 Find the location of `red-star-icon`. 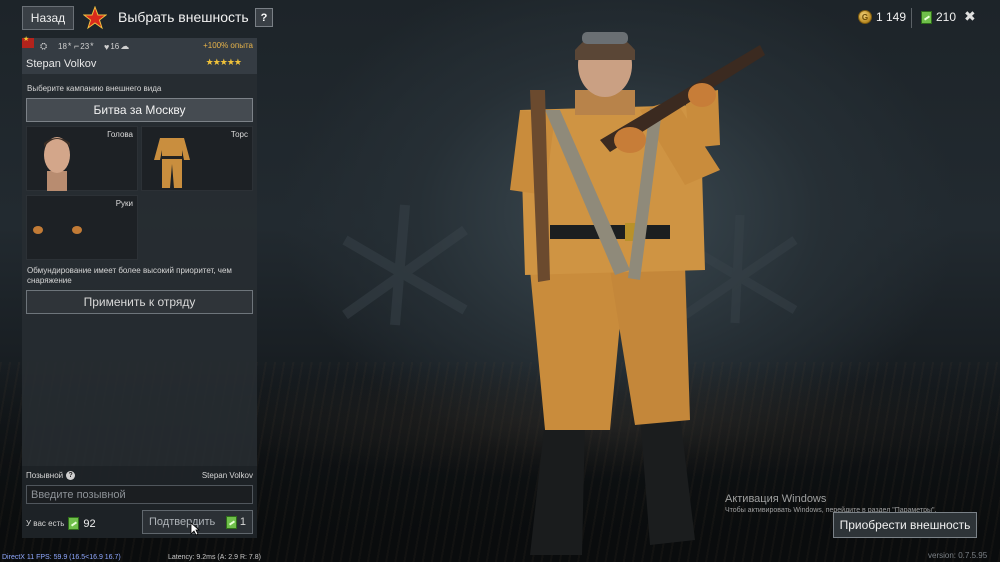

red-star-icon is located at coordinates (95, 18).